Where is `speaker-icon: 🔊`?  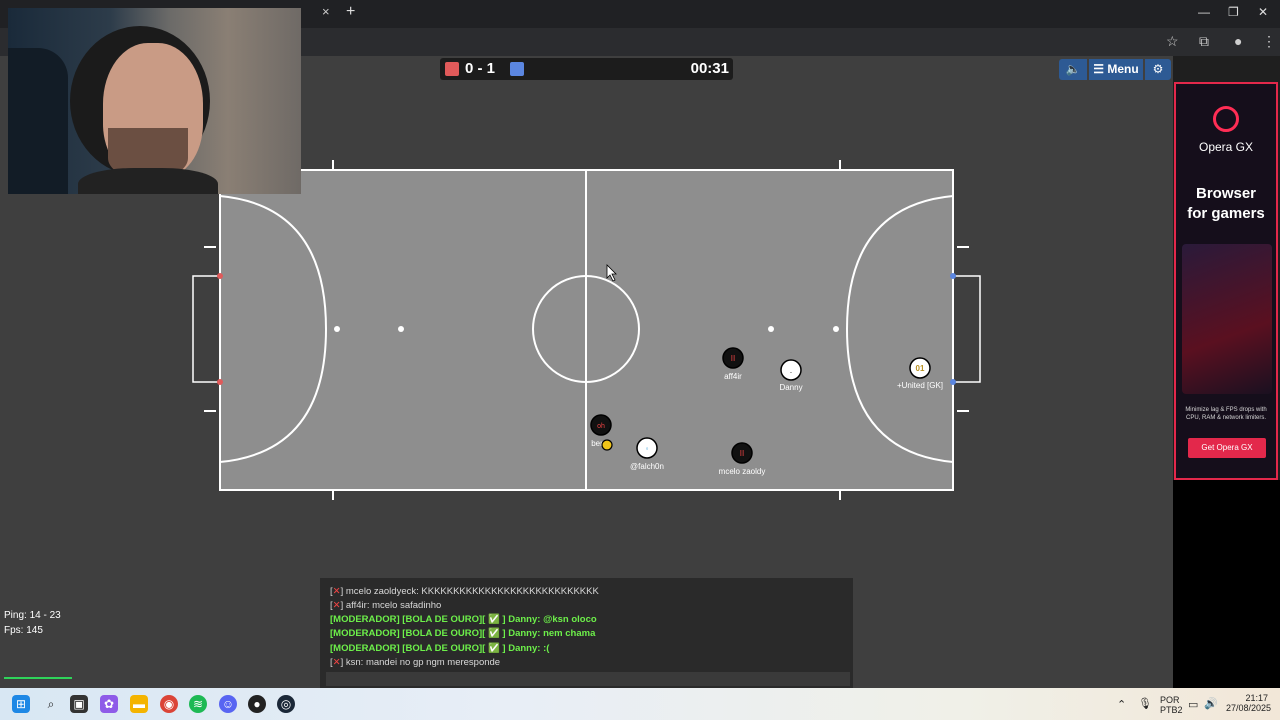
speaker-icon: 🔊 is located at coordinates (1211, 703).